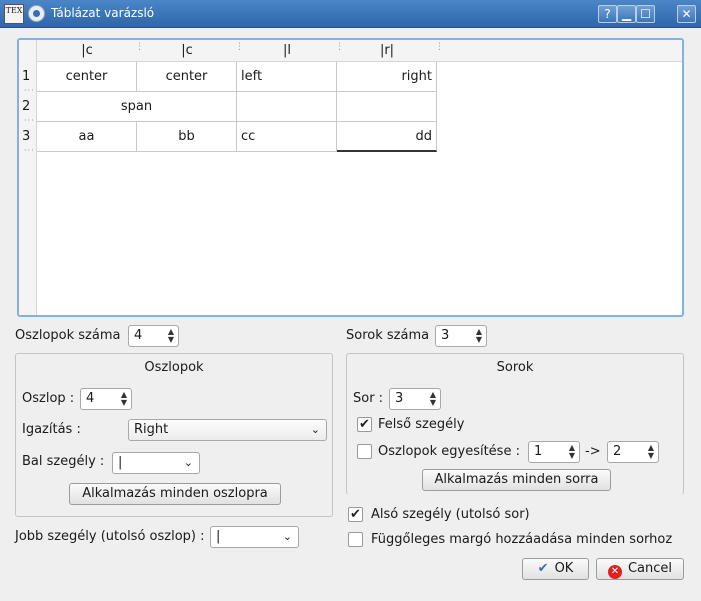 The width and height of the screenshot is (701, 601). Describe the element at coordinates (421, 424) in the screenshot. I see `top-border-label: Felső szegély` at that location.